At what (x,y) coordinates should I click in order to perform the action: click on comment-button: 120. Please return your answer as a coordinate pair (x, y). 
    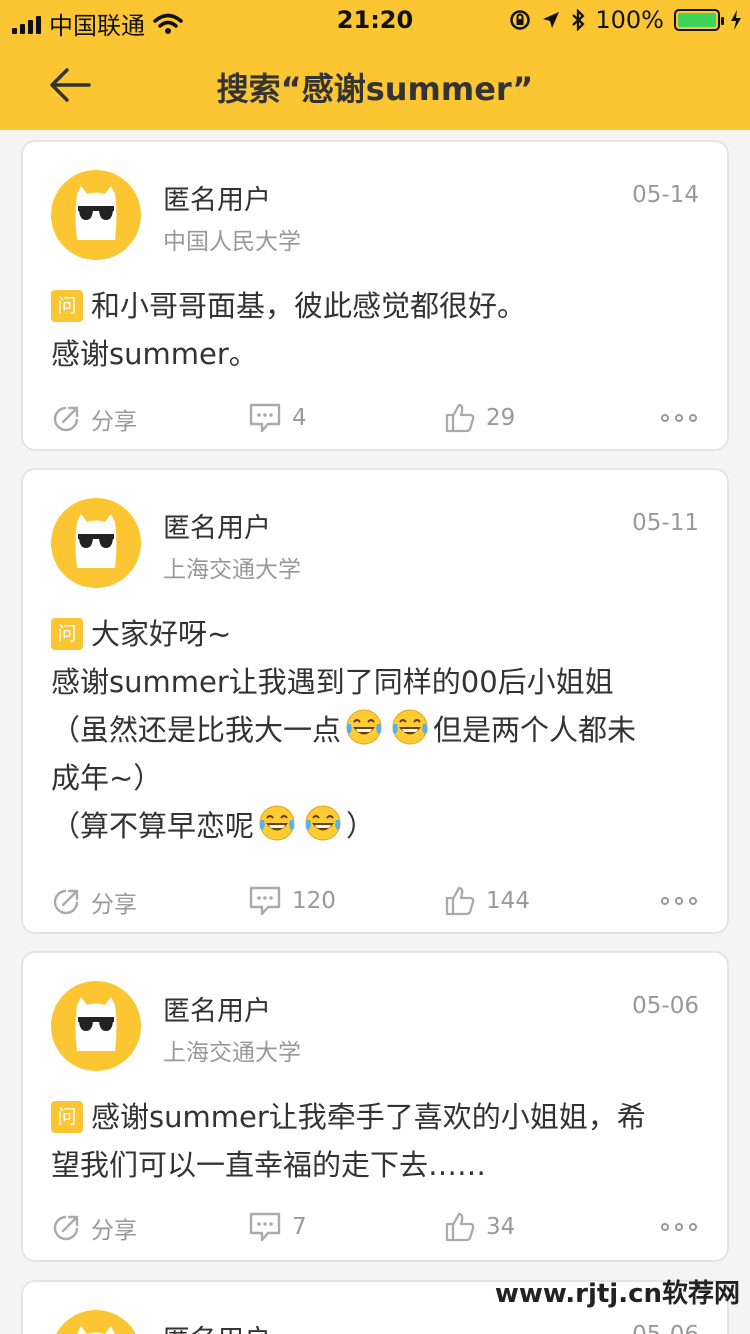
    Looking at the image, I should click on (292, 901).